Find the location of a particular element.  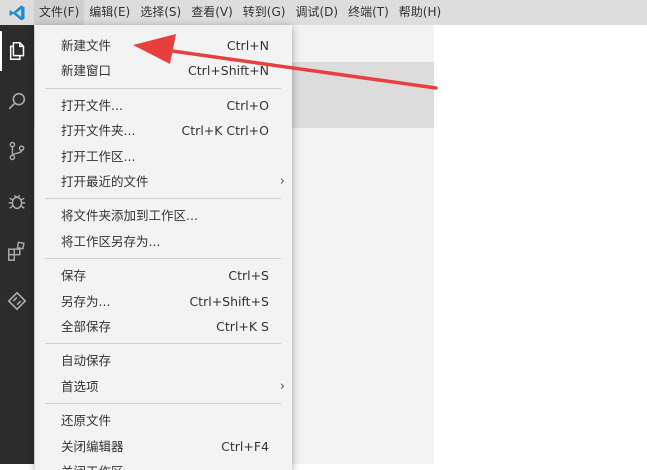

file-menu-item: 关闭工作区 is located at coordinates (165, 465).